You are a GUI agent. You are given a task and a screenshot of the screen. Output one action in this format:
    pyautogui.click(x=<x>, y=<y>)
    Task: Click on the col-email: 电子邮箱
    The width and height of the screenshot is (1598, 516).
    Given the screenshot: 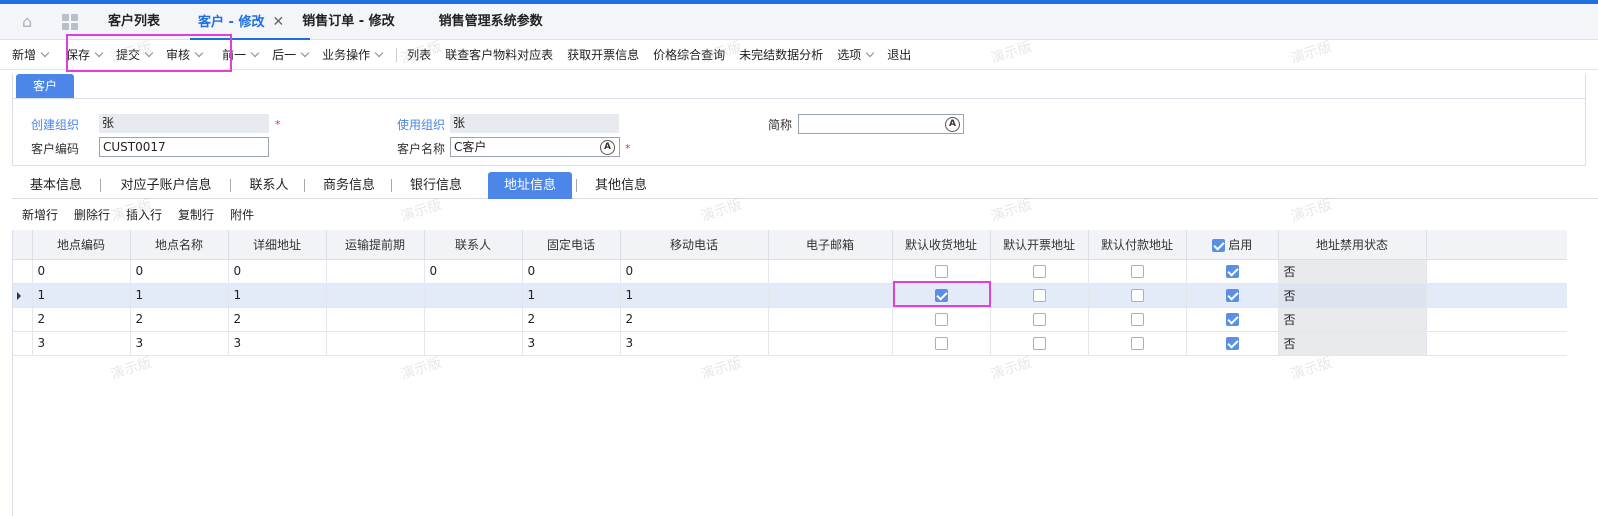 What is the action you would take?
    pyautogui.click(x=830, y=245)
    